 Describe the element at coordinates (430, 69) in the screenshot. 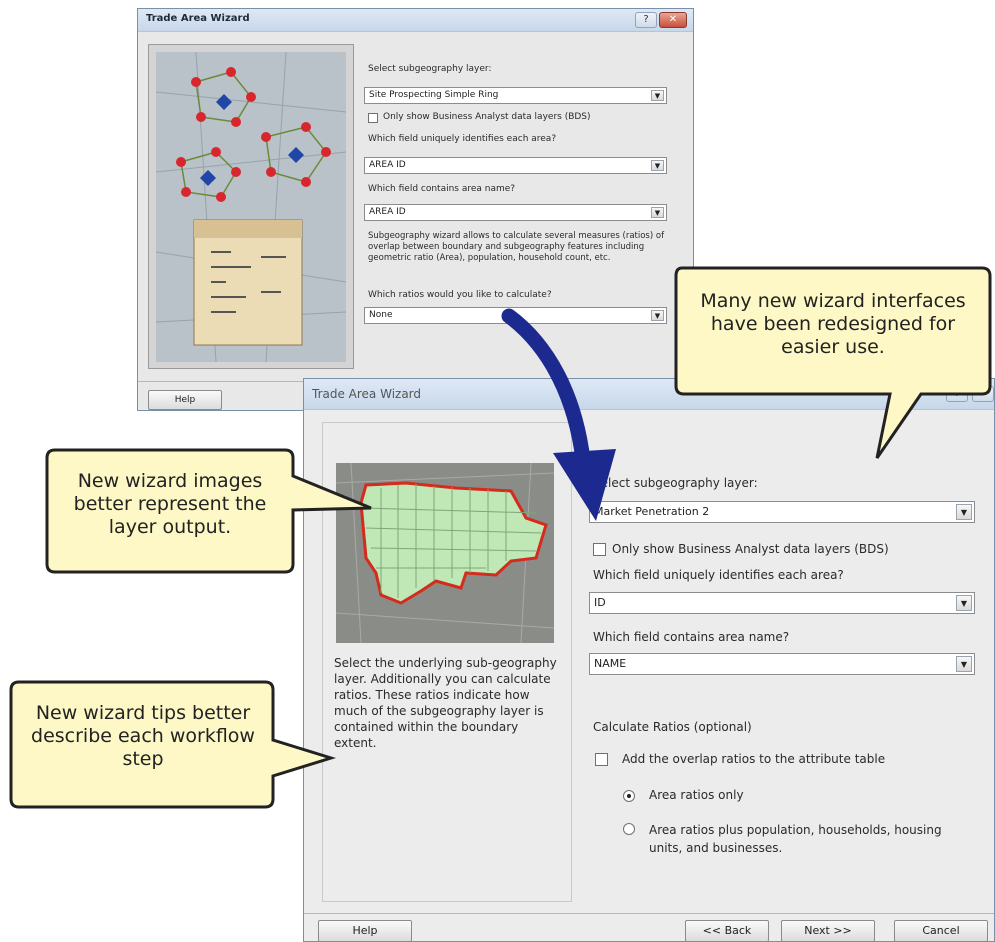

I see `back-subgeo-label: Select subgeography layer:` at that location.